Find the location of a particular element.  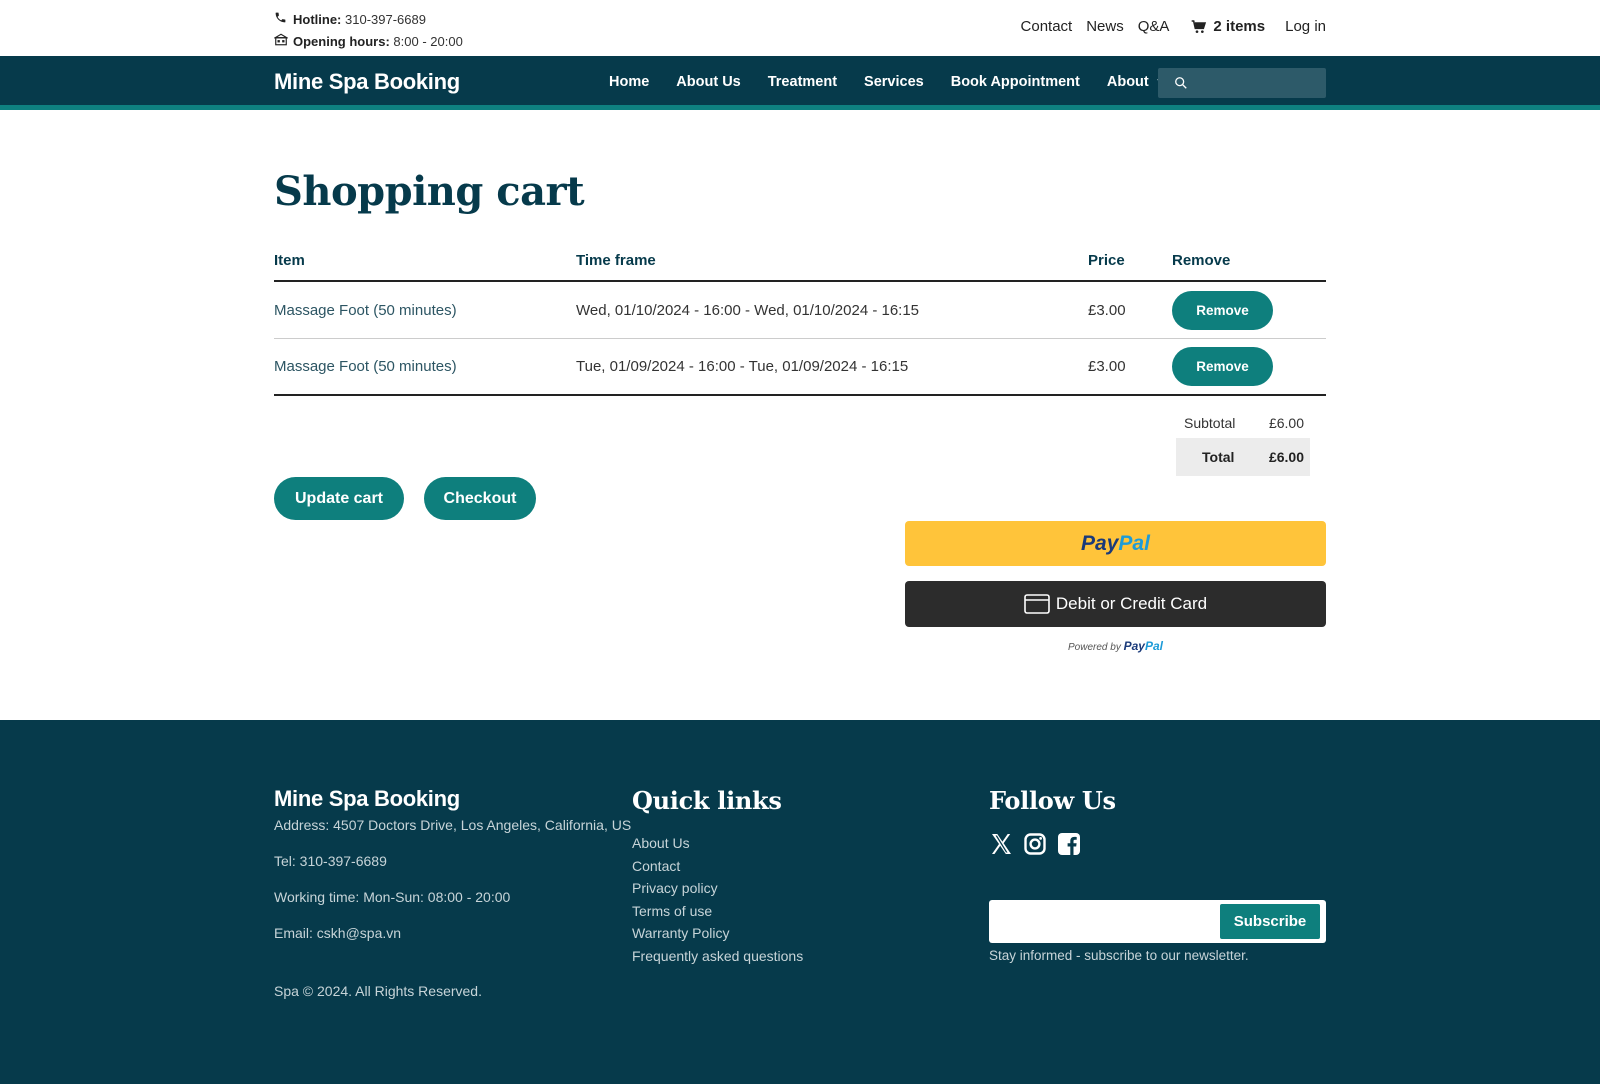

debit-credit-card-button: Debit or Credit Card is located at coordinates (1115, 604).